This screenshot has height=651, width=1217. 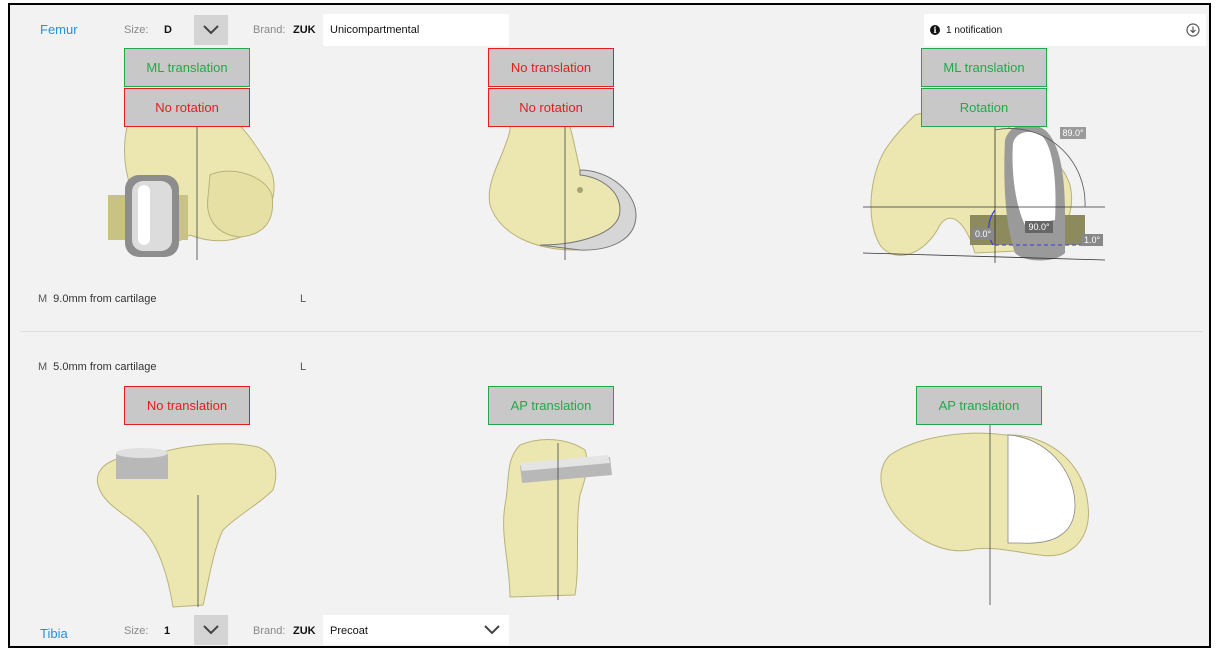 What do you see at coordinates (187, 107) in the screenshot?
I see `femur-coronal-rotation-status: No rotation` at bounding box center [187, 107].